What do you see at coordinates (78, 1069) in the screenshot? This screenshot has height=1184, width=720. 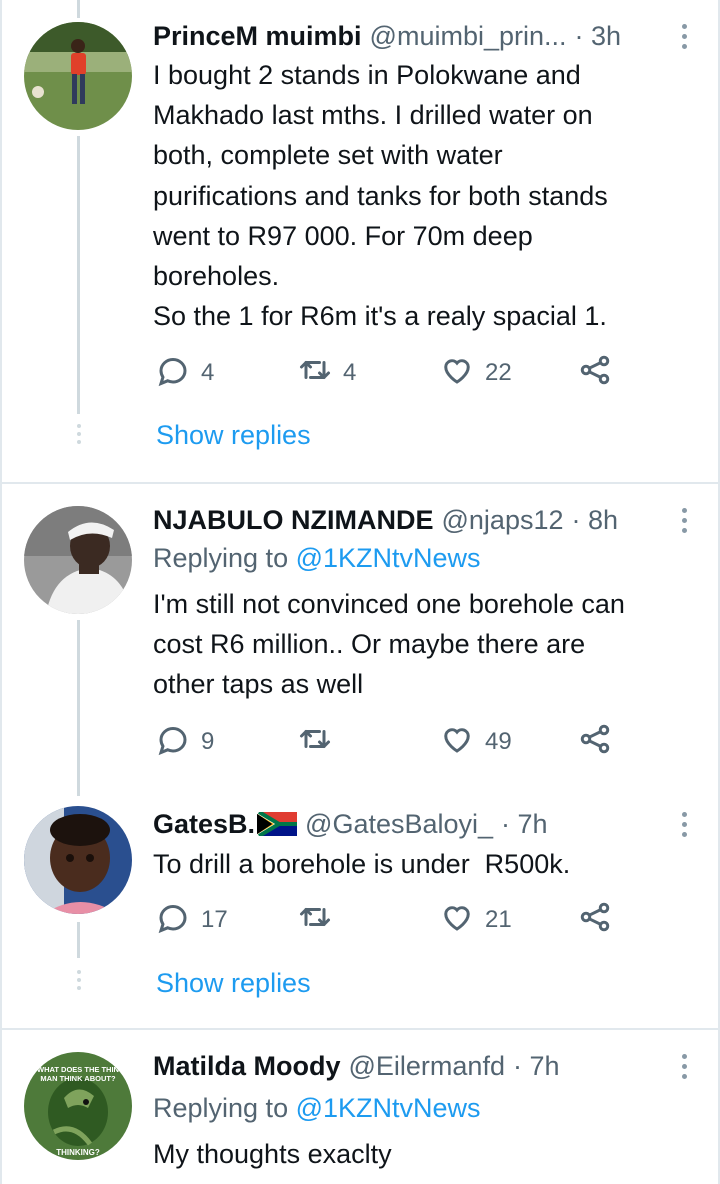 I see `svg-text: WHAT DOES THE THIN` at bounding box center [78, 1069].